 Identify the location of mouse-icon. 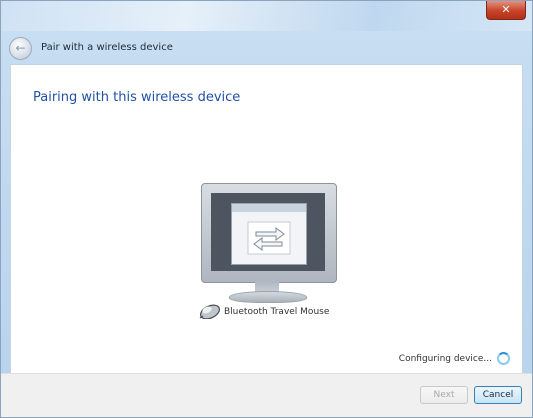
(210, 311).